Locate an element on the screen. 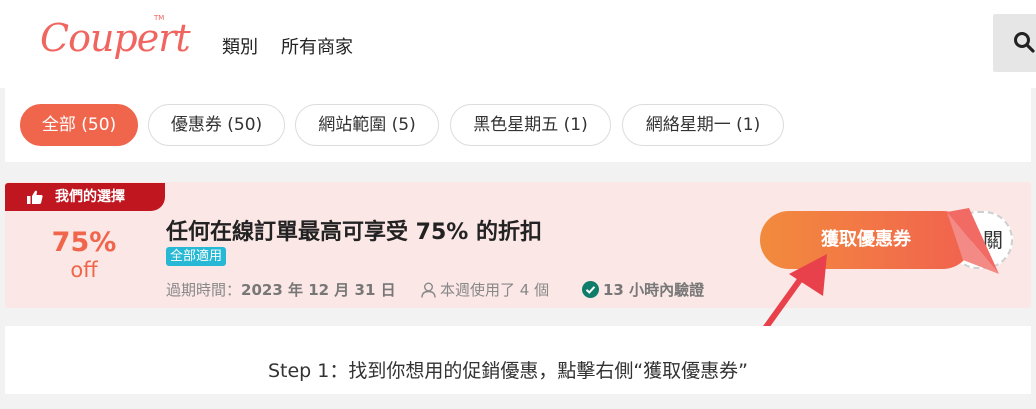 Image resolution: width=1036 pixels, height=409 pixels. nav-all-stores: 所有商家 is located at coordinates (317, 46).